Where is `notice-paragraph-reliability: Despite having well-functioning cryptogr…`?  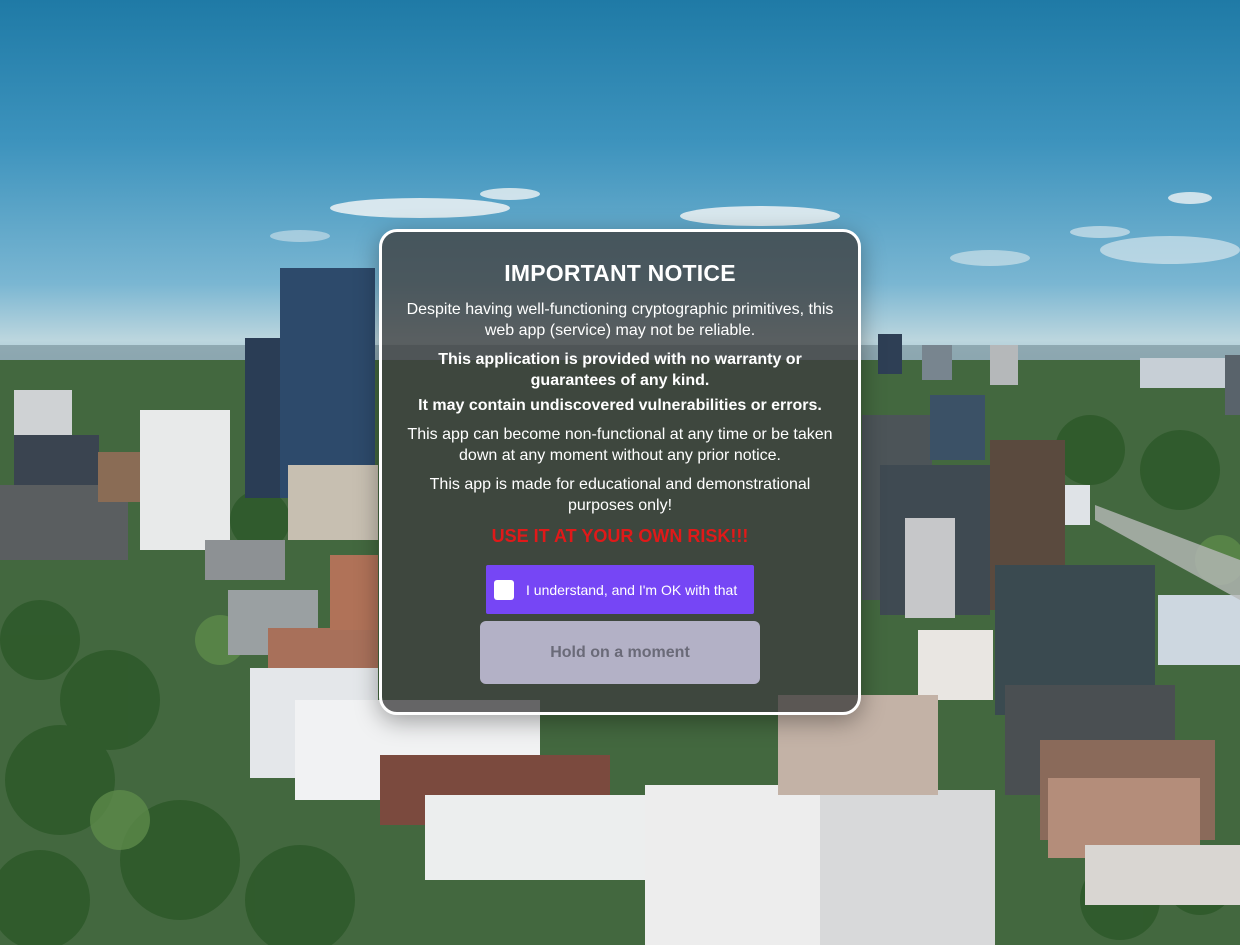
notice-paragraph-reliability: Despite having well-functioning cryptogr… is located at coordinates (620, 320).